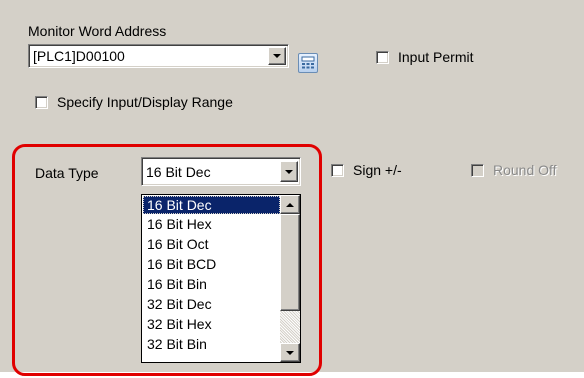  I want to click on specify-range-checkbox, so click(41, 102).